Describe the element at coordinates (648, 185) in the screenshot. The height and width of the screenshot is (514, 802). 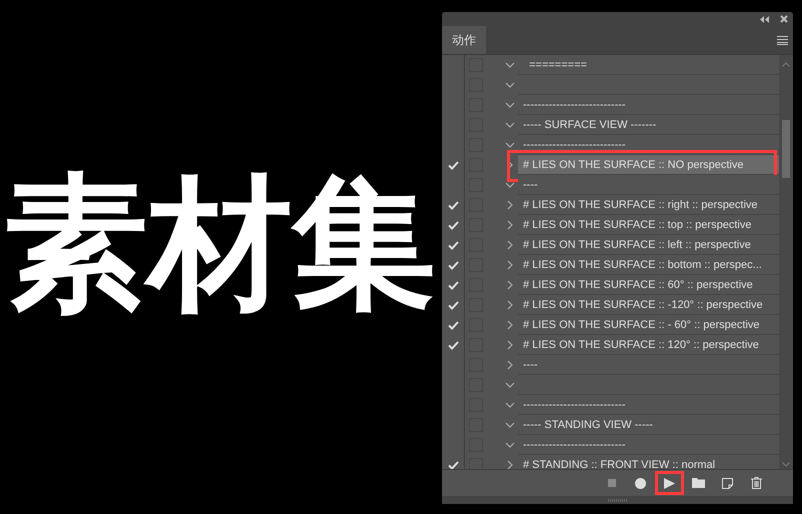
I see `action-item: ----` at that location.